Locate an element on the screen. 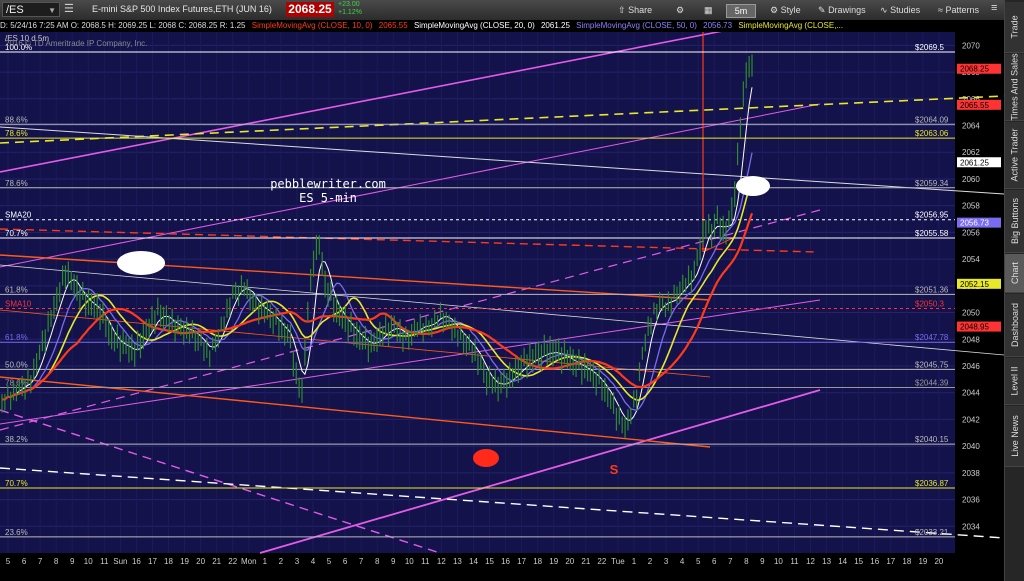  watermark-subtitle: ES 5-min is located at coordinates (328, 198).